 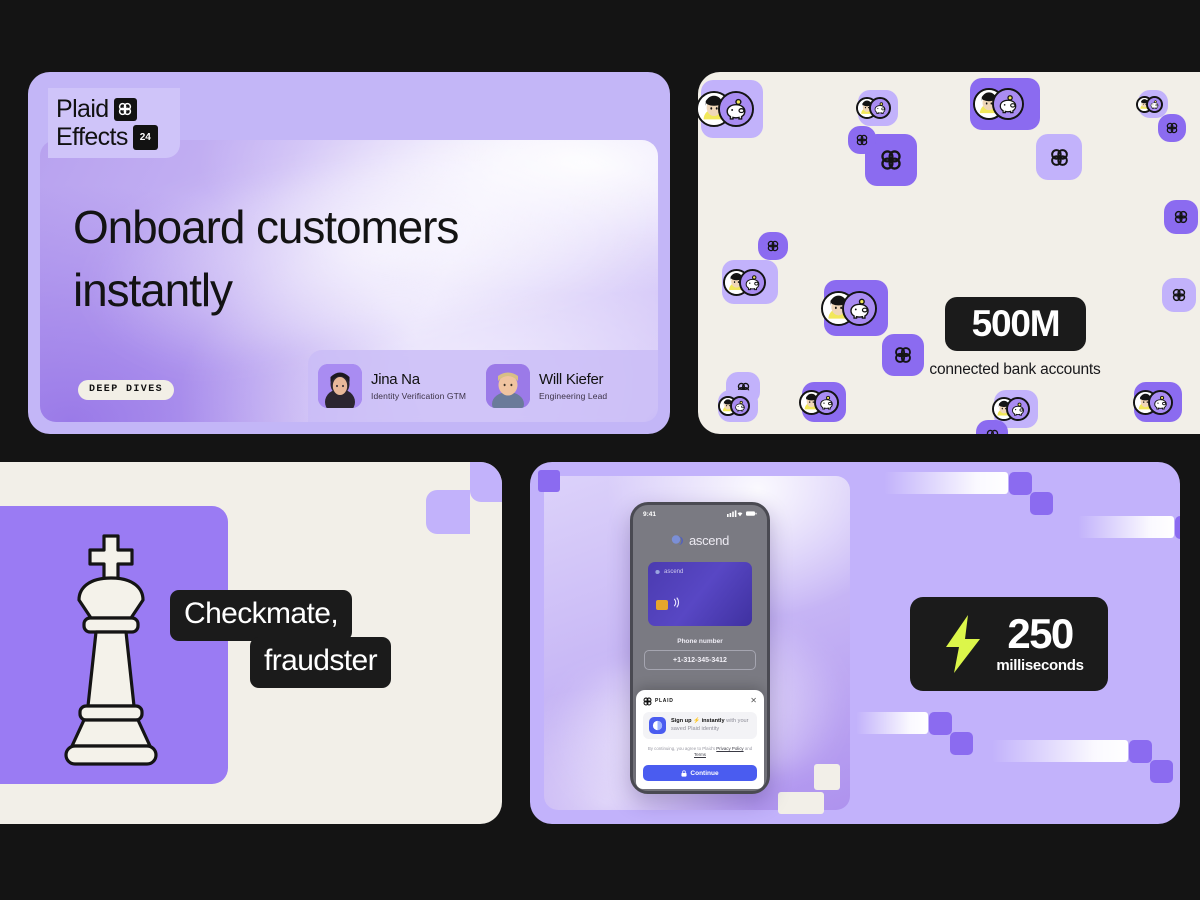 What do you see at coordinates (729, 748) in the screenshot?
I see `privacy-policy-link: Privacy Policy` at bounding box center [729, 748].